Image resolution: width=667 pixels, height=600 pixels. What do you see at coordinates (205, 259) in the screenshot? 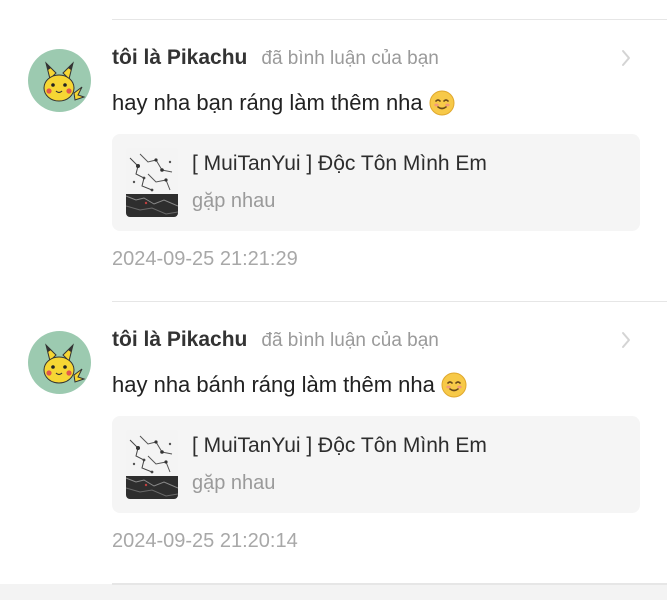
I see `timestamp: 2024-09-25 21:21:29` at bounding box center [205, 259].